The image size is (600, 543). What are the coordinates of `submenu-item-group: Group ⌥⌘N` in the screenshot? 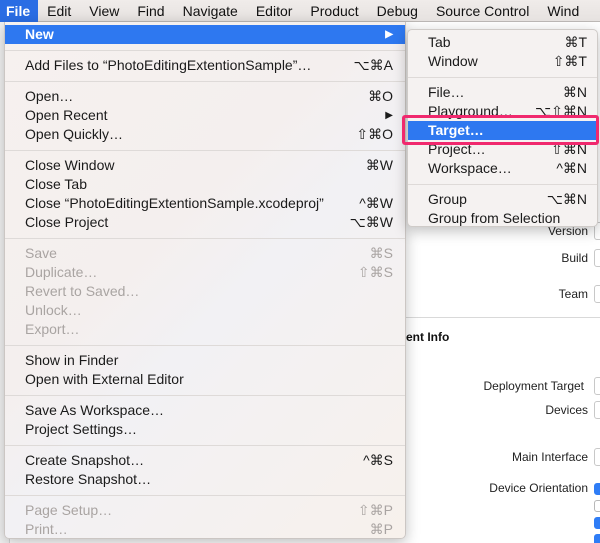 It's located at (502, 199).